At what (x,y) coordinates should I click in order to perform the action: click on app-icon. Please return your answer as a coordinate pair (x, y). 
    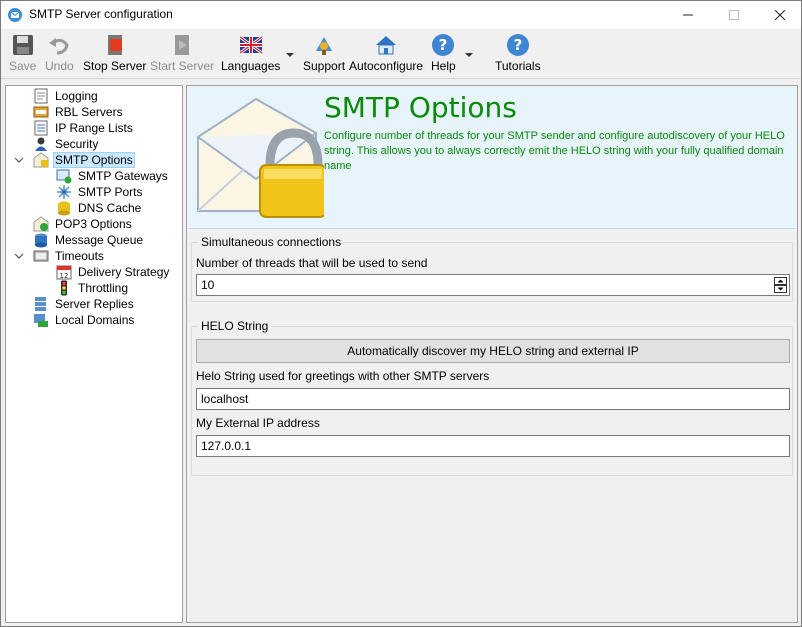
    Looking at the image, I should click on (15, 15).